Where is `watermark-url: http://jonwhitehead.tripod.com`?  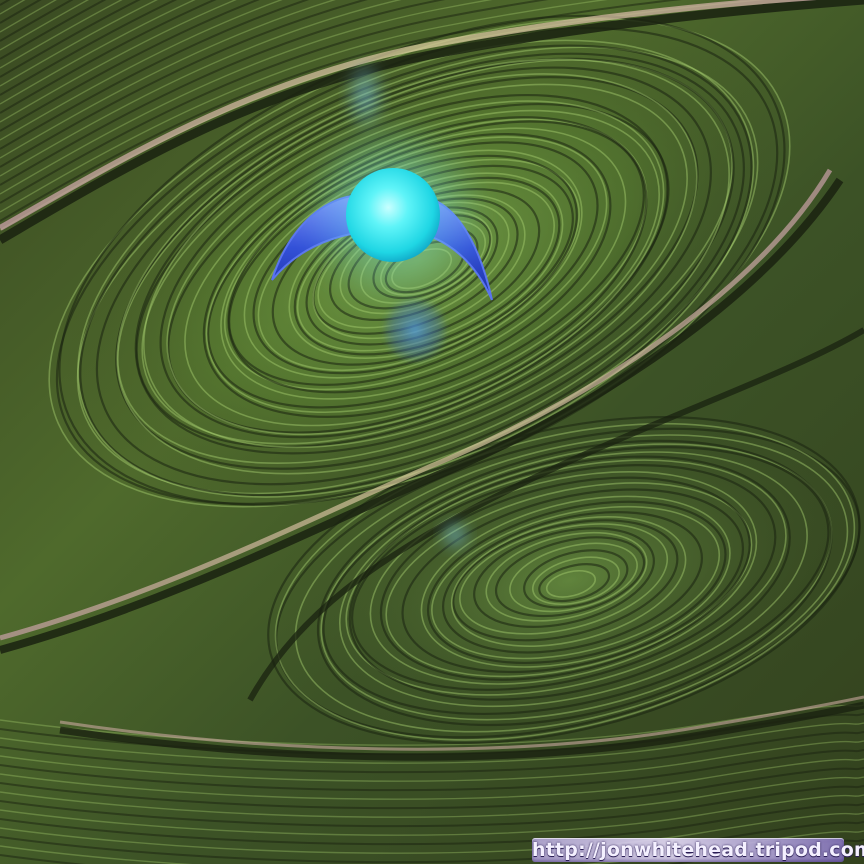 watermark-url: http://jonwhitehead.tripod.com is located at coordinates (698, 850).